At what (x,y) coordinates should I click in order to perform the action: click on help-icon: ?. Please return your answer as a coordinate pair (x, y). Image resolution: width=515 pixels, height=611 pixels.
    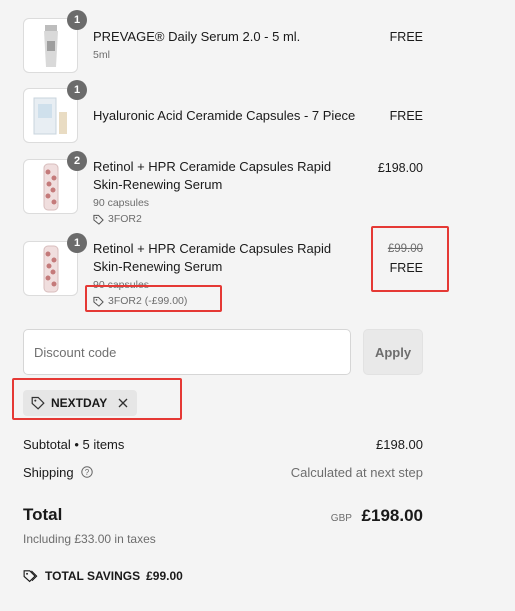
    Looking at the image, I should click on (87, 472).